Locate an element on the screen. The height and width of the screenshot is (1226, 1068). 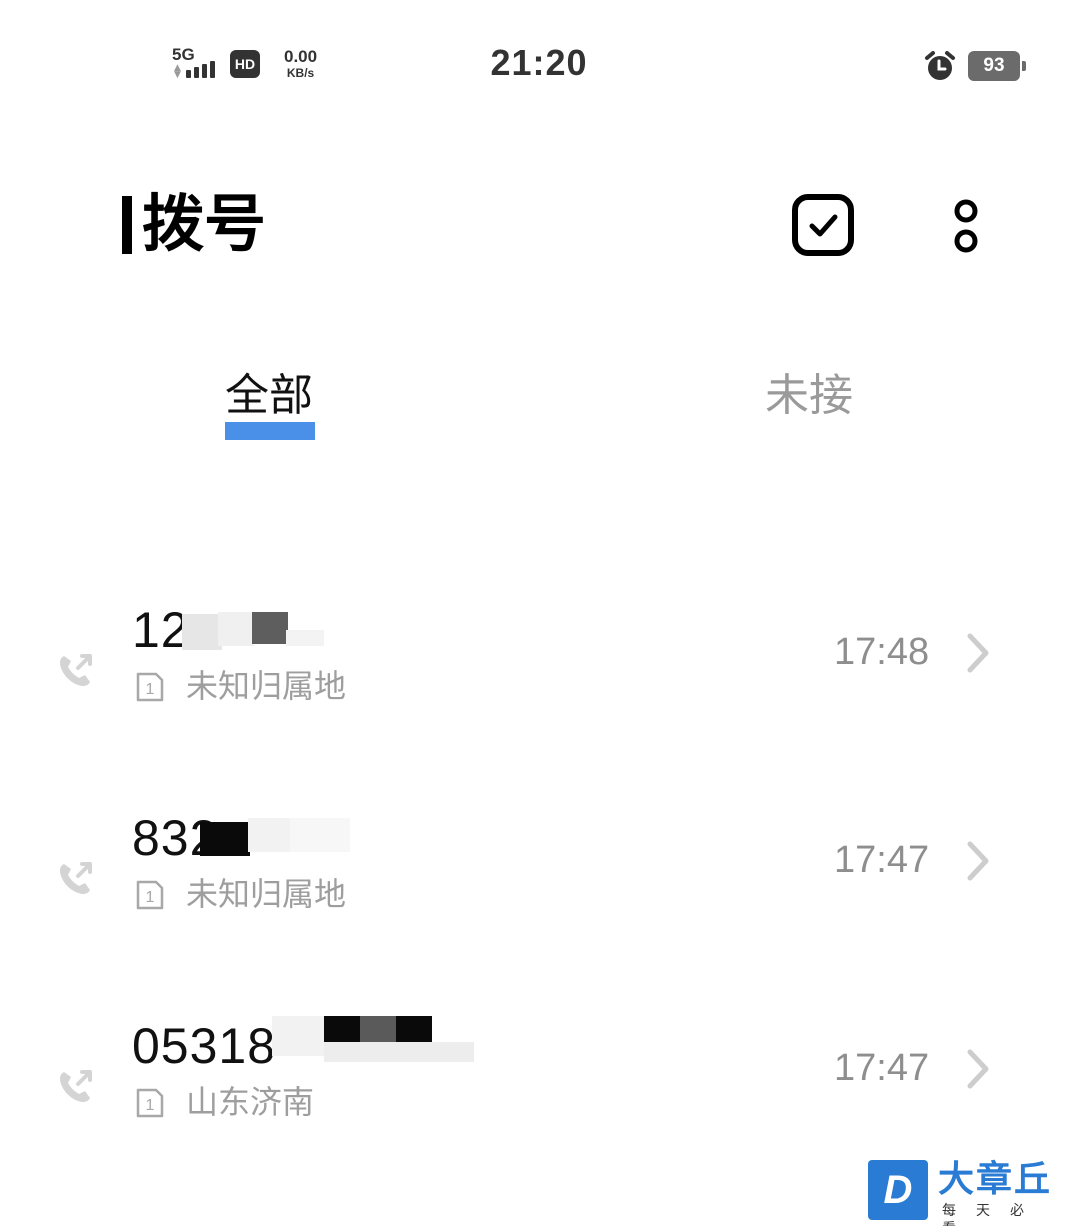
call-log-row: 05318 1 山东济南 17:47 is located at coordinates (534, 1091).